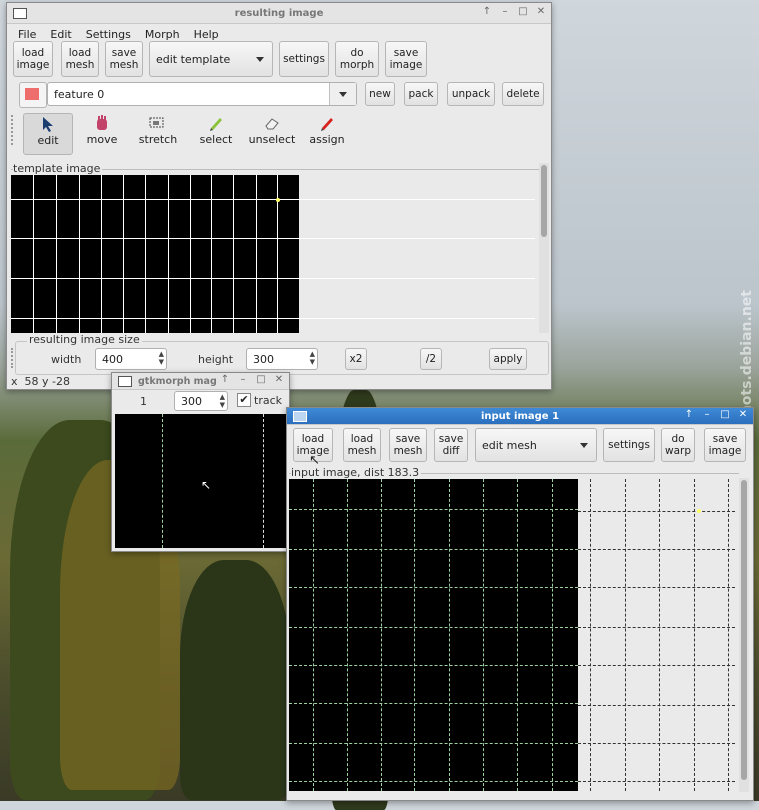  Describe the element at coordinates (471, 94) in the screenshot. I see `unpack-button: unpack` at that location.